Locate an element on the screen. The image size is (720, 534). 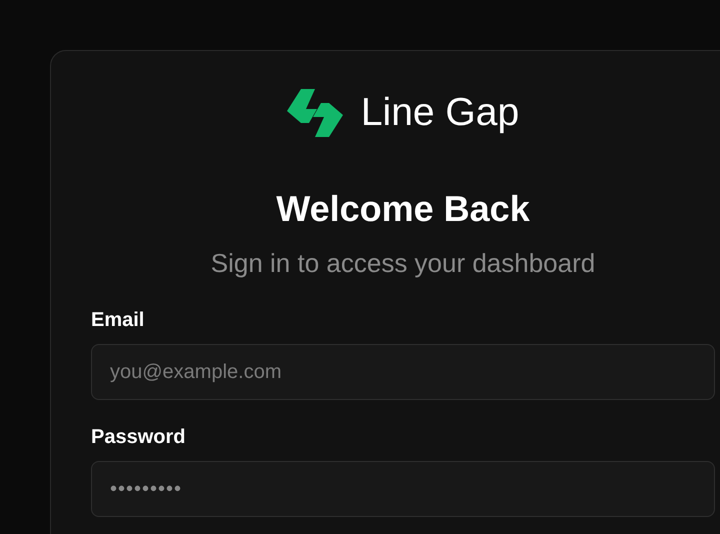
field-label: Password is located at coordinates (138, 437).